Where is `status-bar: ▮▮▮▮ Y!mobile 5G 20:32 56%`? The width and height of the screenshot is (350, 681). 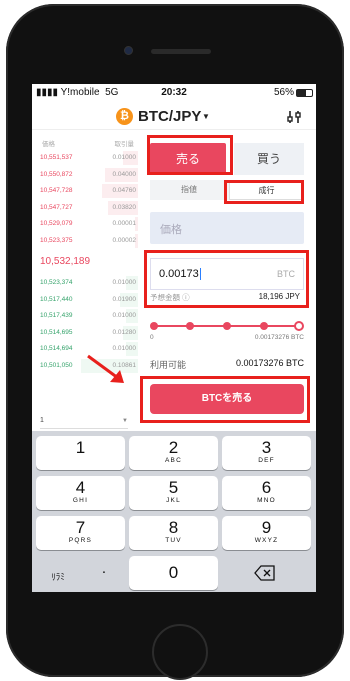
status-bar: ▮▮▮▮ Y!mobile 5G 20:32 56% is located at coordinates (174, 93).